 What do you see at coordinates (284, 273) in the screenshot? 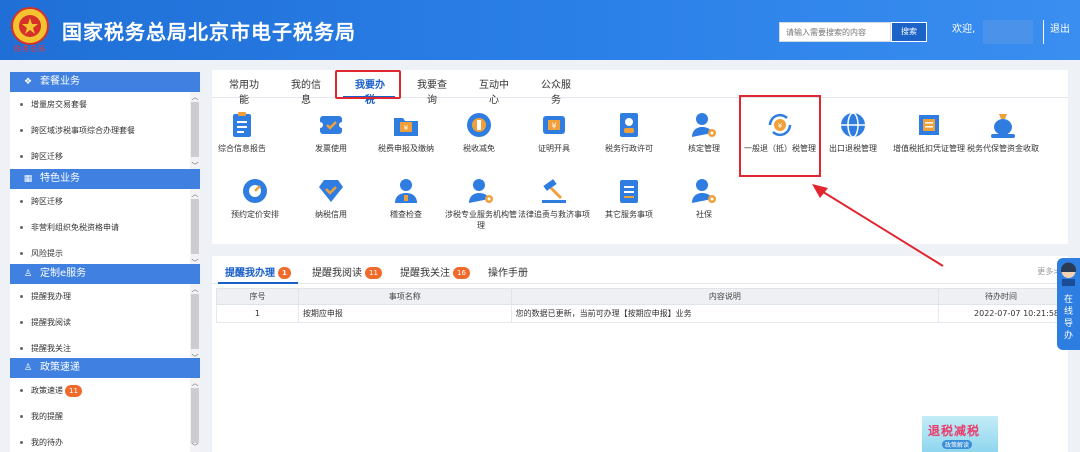
I see `count-badge: 1` at bounding box center [284, 273].